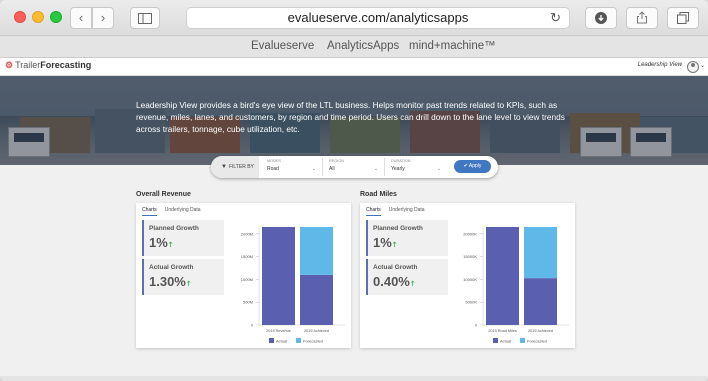 The image size is (708, 381). I want to click on app-logo: ⚙ TrailerForecasting, so click(48, 65).